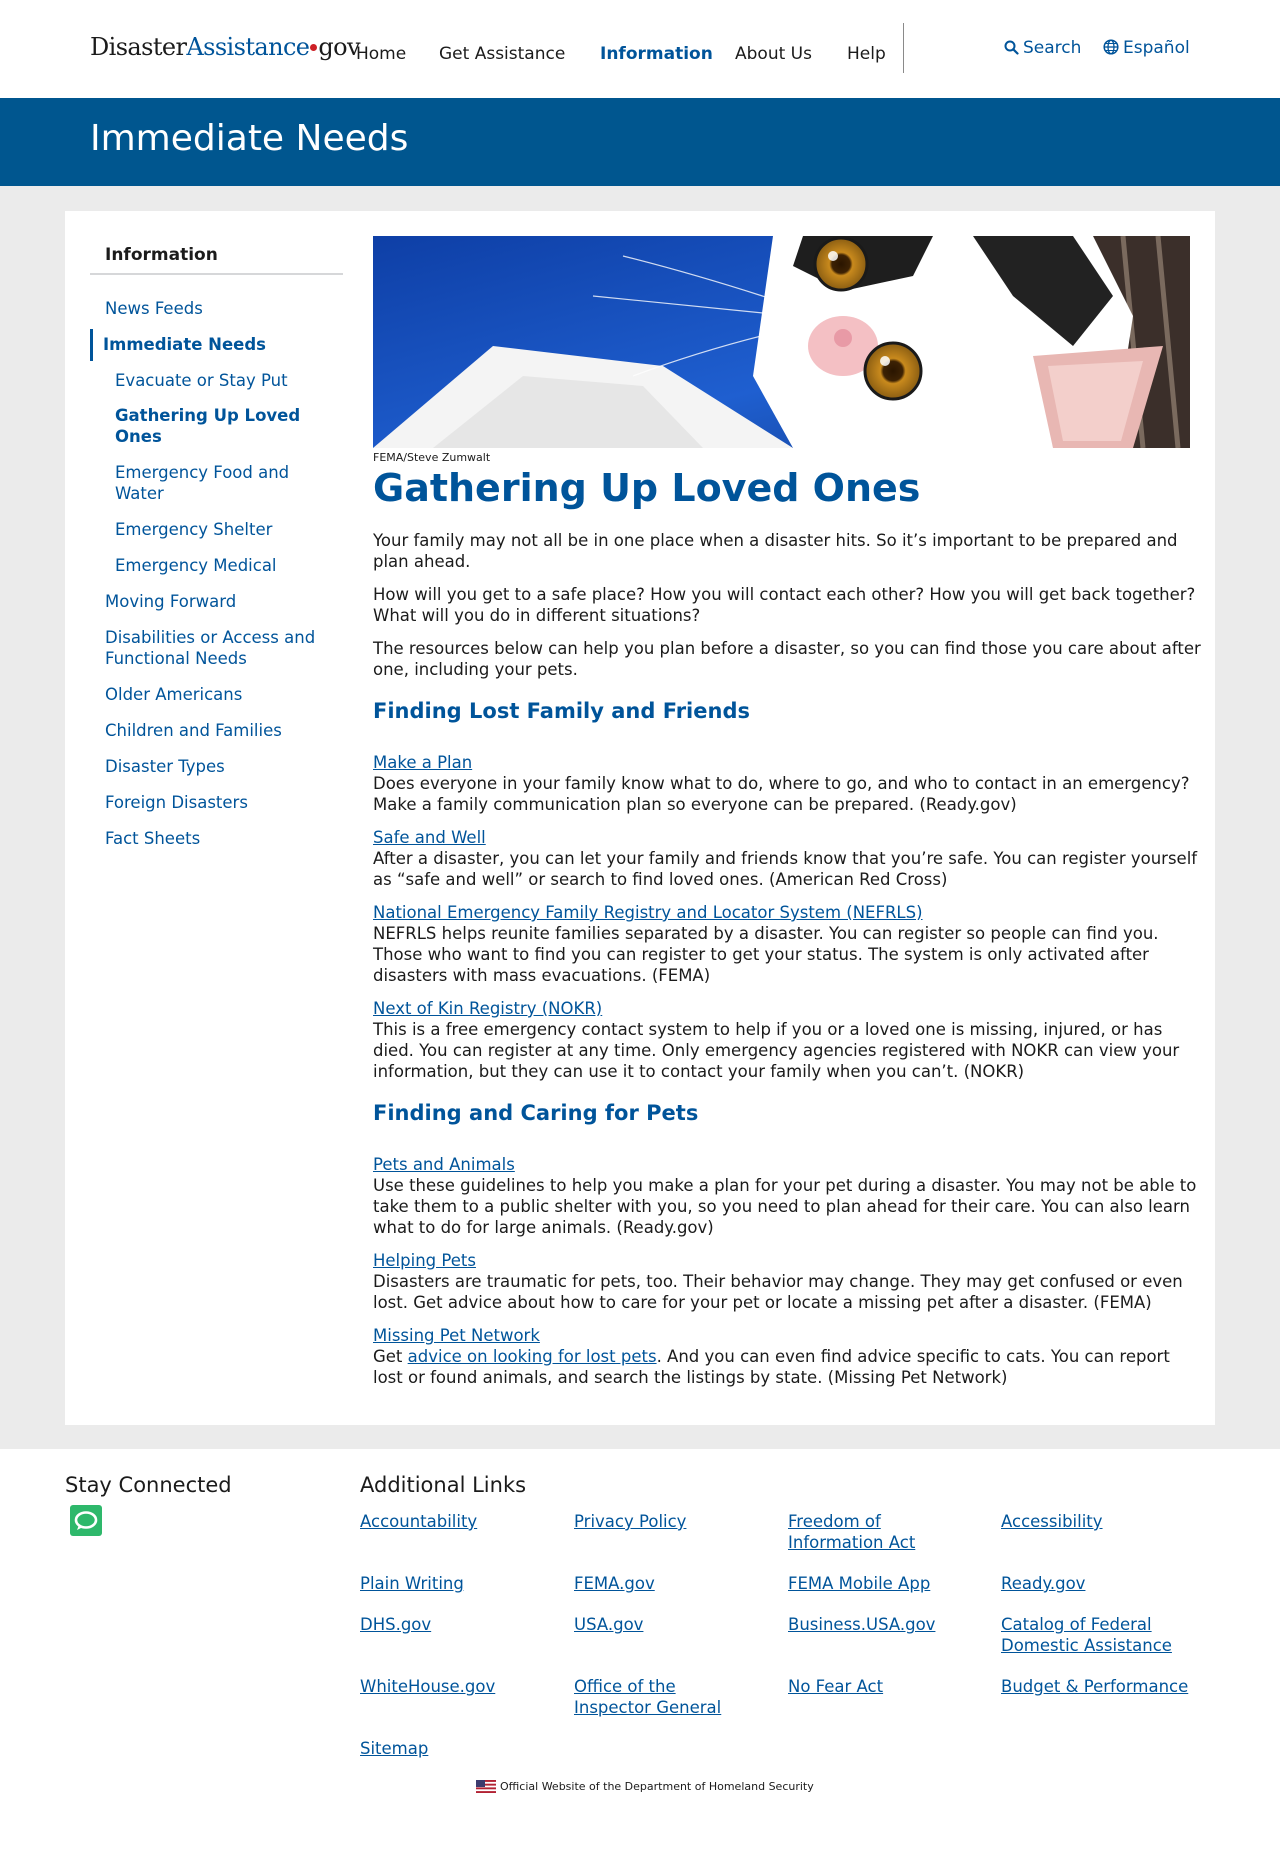  I want to click on sidebar-item-evacuate: Evacuate or Stay Put, so click(215, 380).